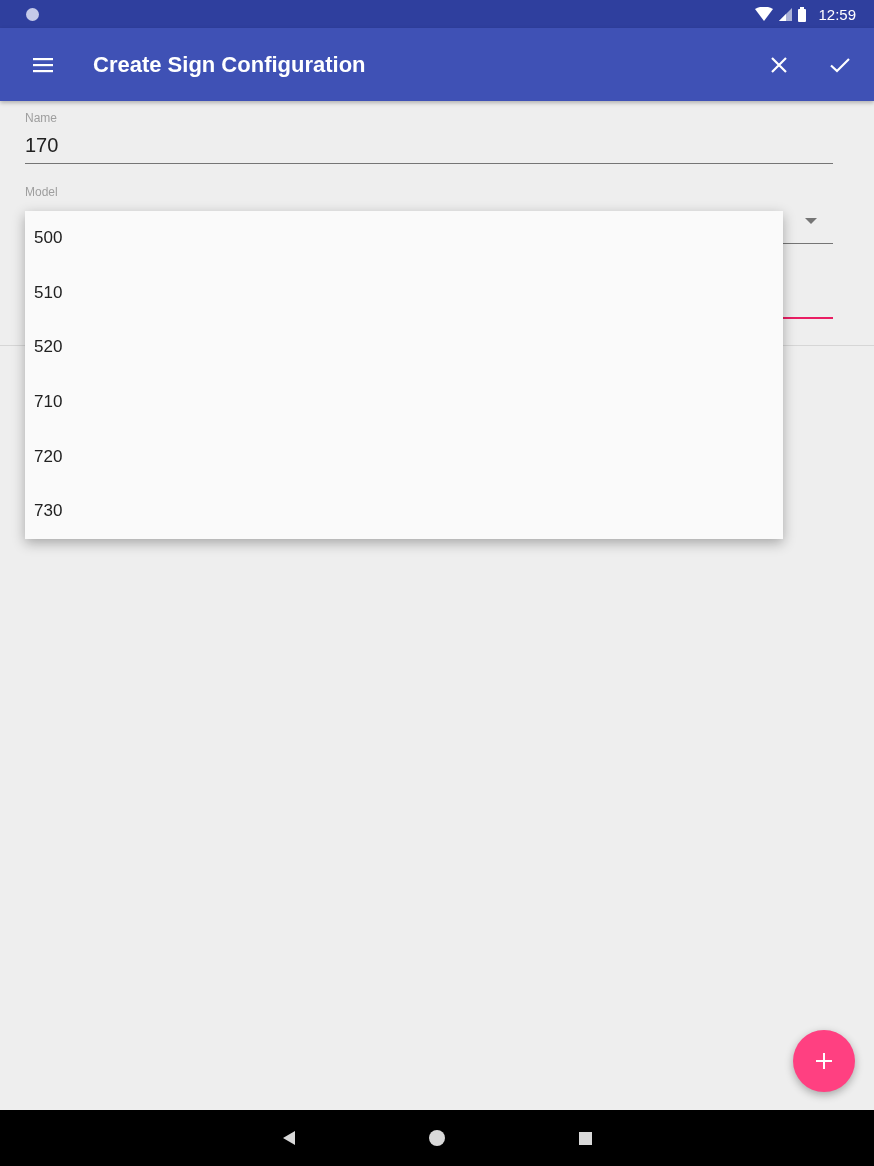  Describe the element at coordinates (404, 402) in the screenshot. I see `dropdown-option: 710` at that location.